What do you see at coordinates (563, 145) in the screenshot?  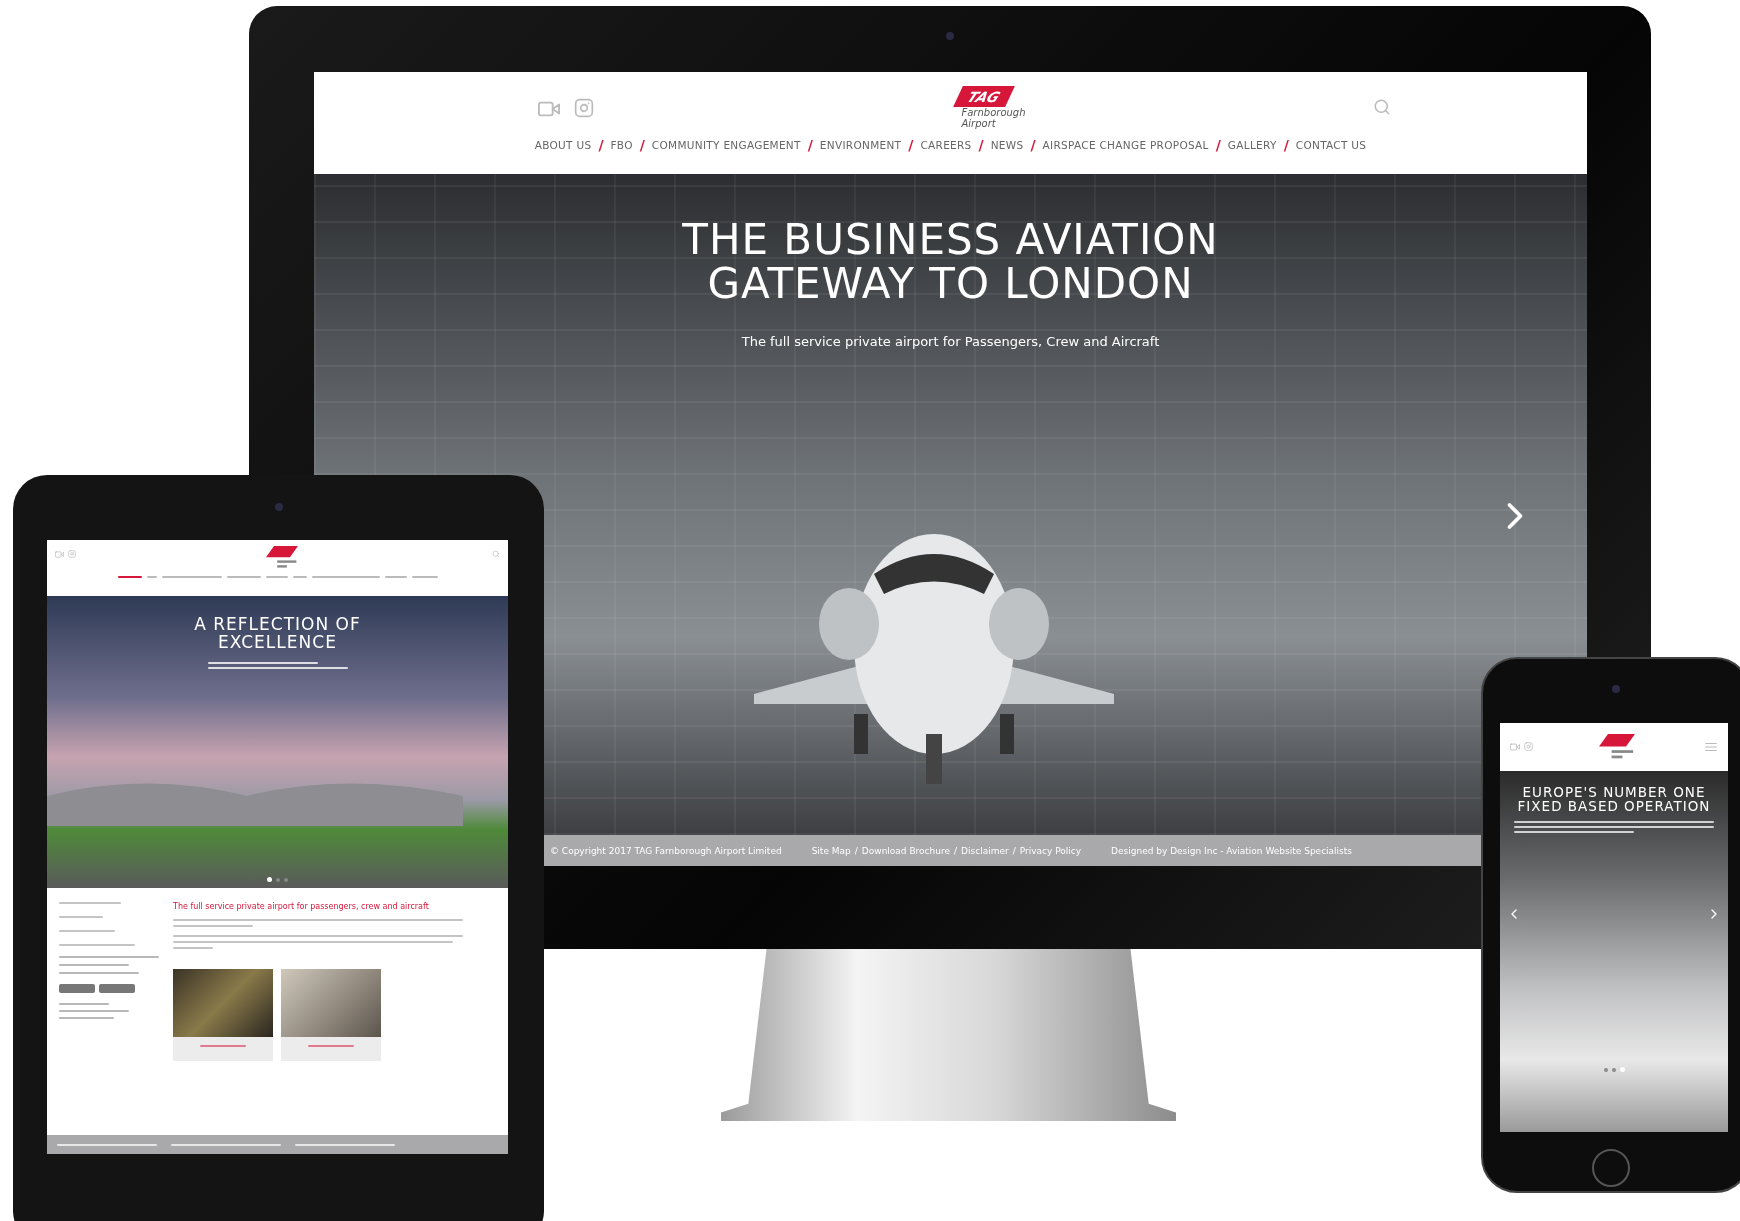 I see `nav-link: ABOUT US` at bounding box center [563, 145].